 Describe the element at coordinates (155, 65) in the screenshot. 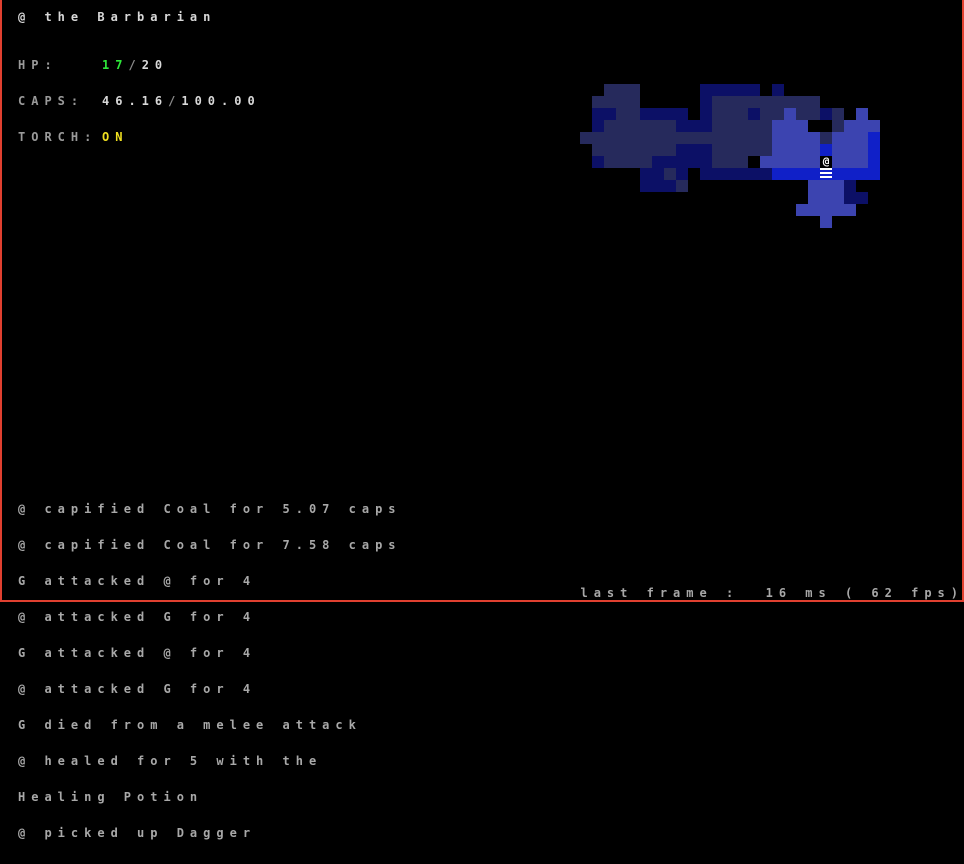

I see `hp-max: 20` at that location.